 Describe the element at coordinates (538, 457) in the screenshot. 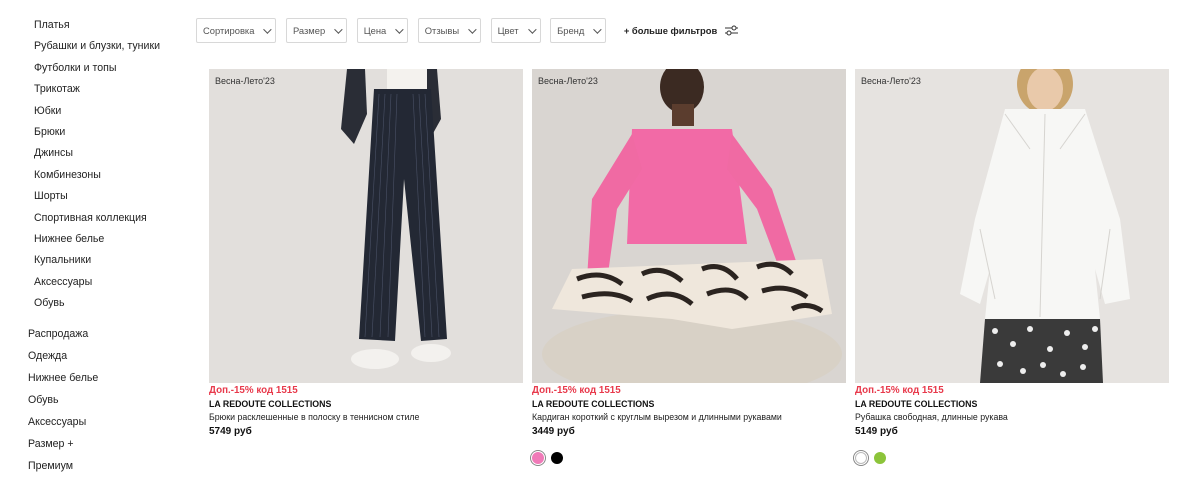

I see `color-swatch-pink` at that location.